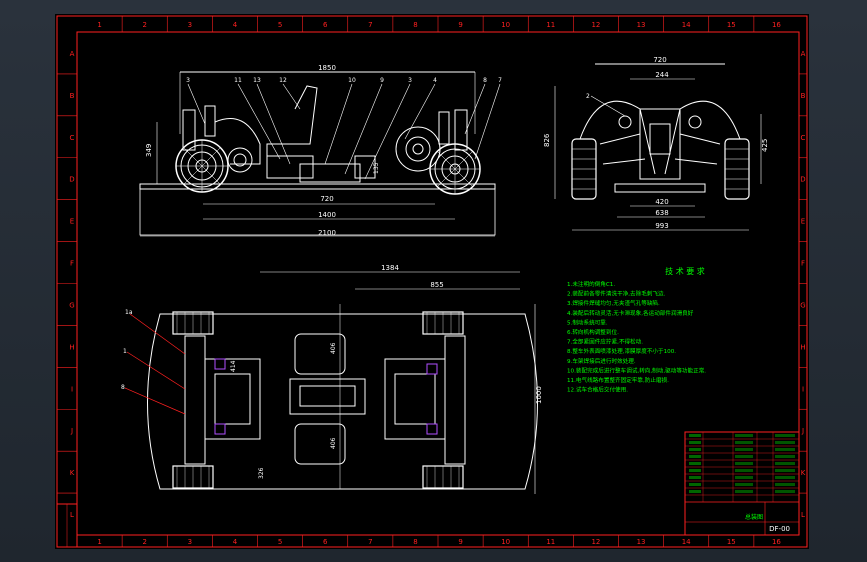 Image resolution: width=867 pixels, height=562 pixels. Describe the element at coordinates (439, 541) in the screenshot. I see `column-labels-bottom: 1 2 3 4 5 6 7 8 9 10 11 12 13 14 15 16` at that location.